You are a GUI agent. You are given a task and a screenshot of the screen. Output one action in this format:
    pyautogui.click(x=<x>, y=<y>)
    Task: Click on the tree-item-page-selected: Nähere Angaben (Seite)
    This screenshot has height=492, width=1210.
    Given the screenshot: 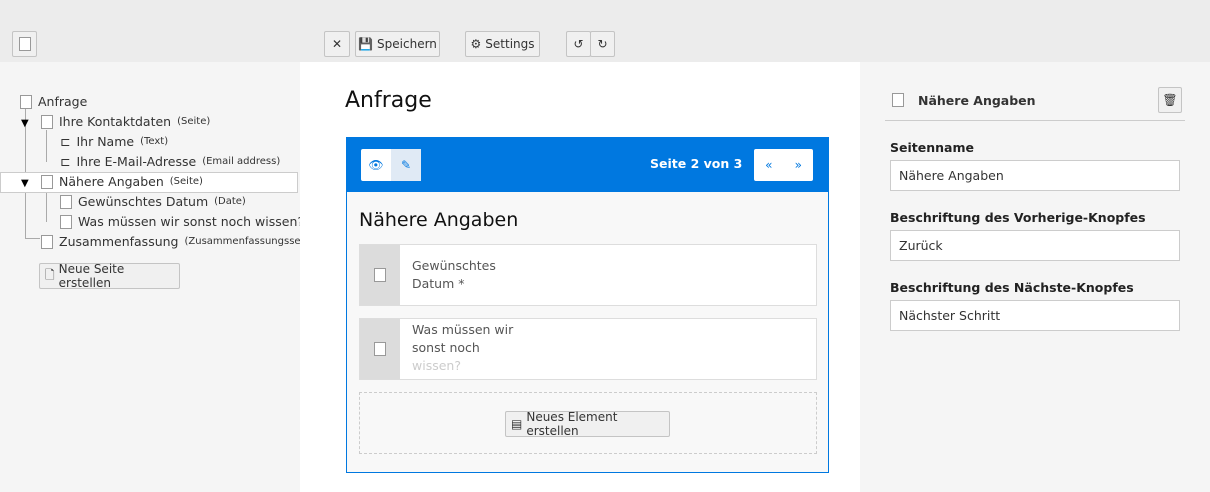 What is the action you would take?
    pyautogui.click(x=122, y=181)
    